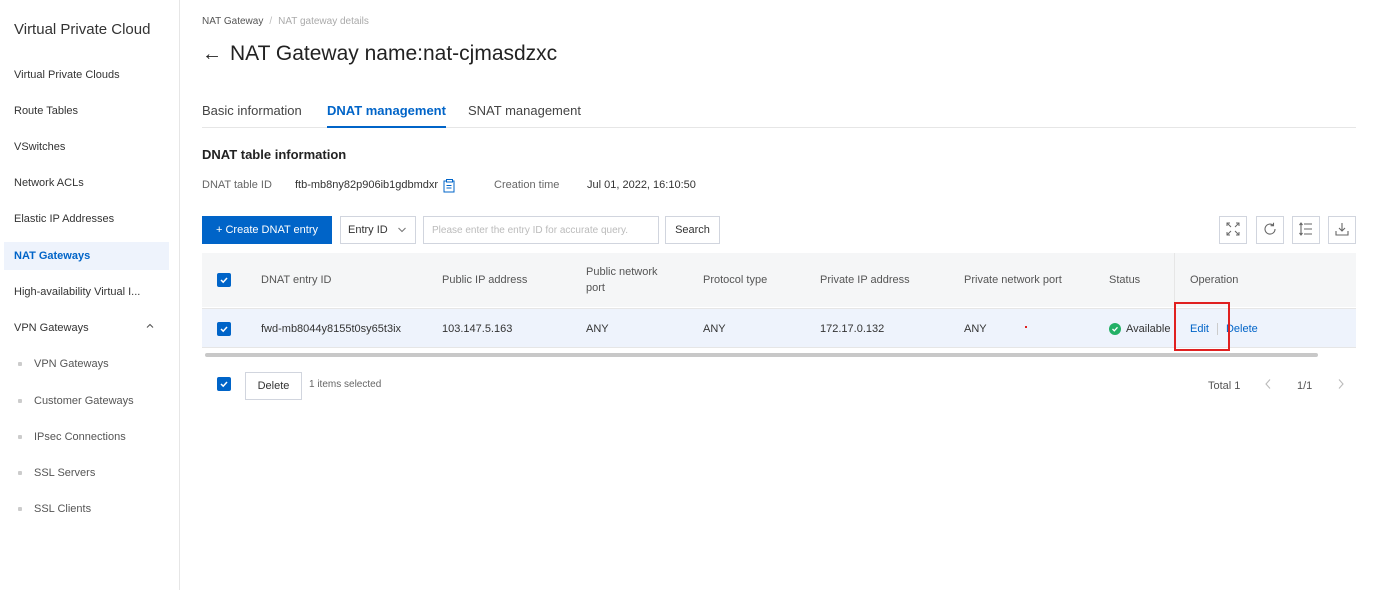 Image resolution: width=1377 pixels, height=590 pixels. What do you see at coordinates (368, 230) in the screenshot?
I see `filter-select-value: Entry ID` at bounding box center [368, 230].